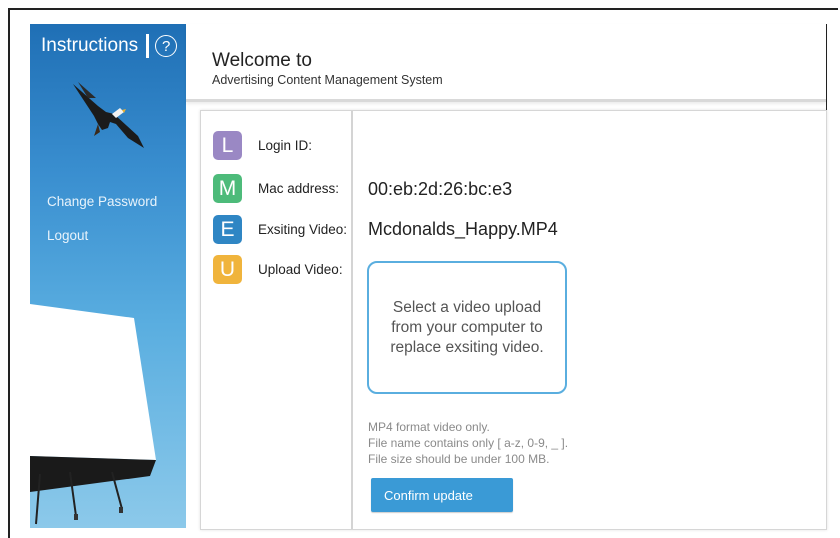  Describe the element at coordinates (299, 188) in the screenshot. I see `field-label: Mac address:` at that location.